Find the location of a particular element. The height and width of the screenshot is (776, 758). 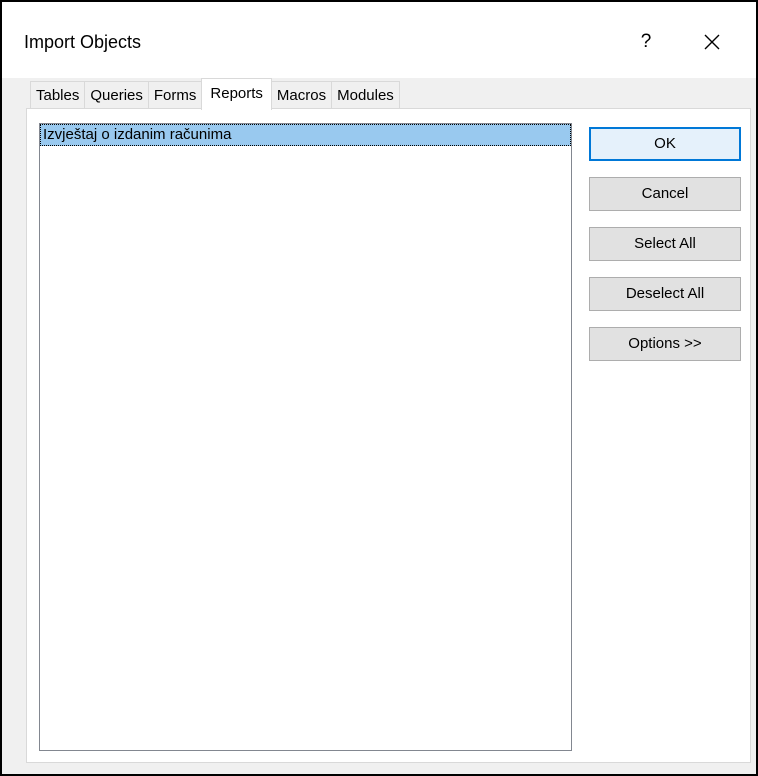

tab-reports: Reports is located at coordinates (236, 94).